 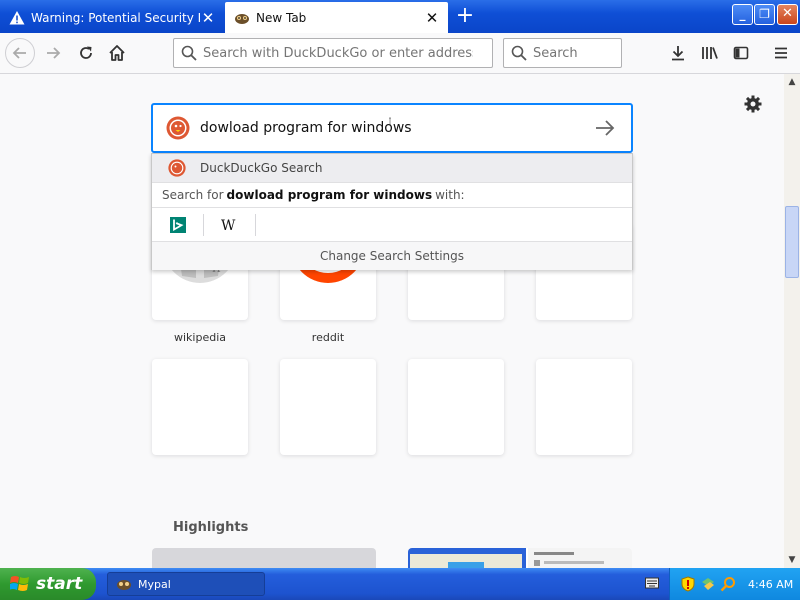 I want to click on system-tray: 4:46 AM, so click(x=734, y=584).